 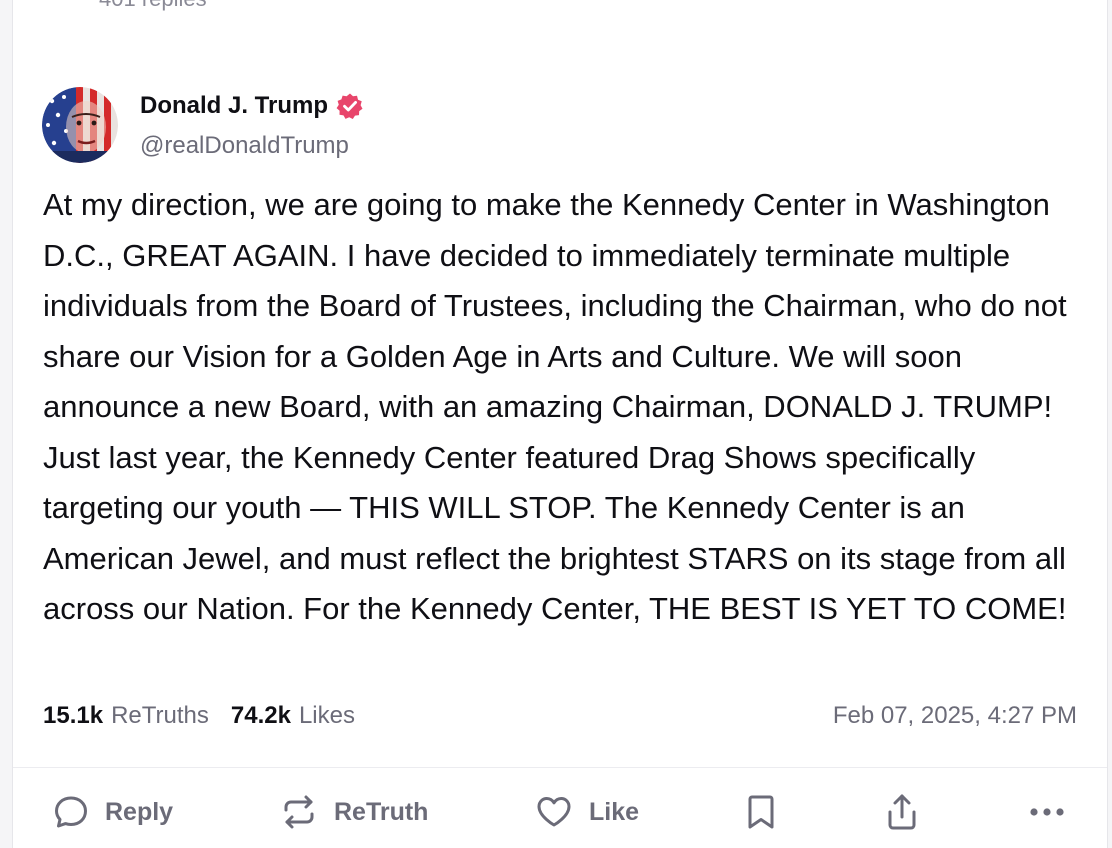 I want to click on share-button, so click(x=902, y=812).